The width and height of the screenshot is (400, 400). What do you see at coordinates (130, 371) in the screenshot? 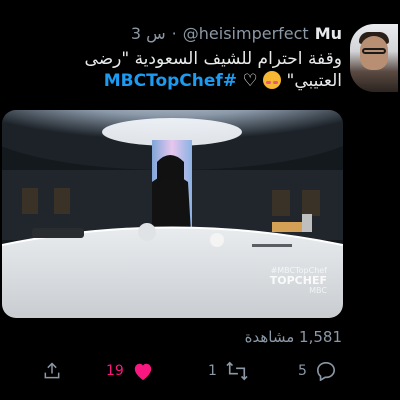
I see `like-button: 19` at bounding box center [130, 371].